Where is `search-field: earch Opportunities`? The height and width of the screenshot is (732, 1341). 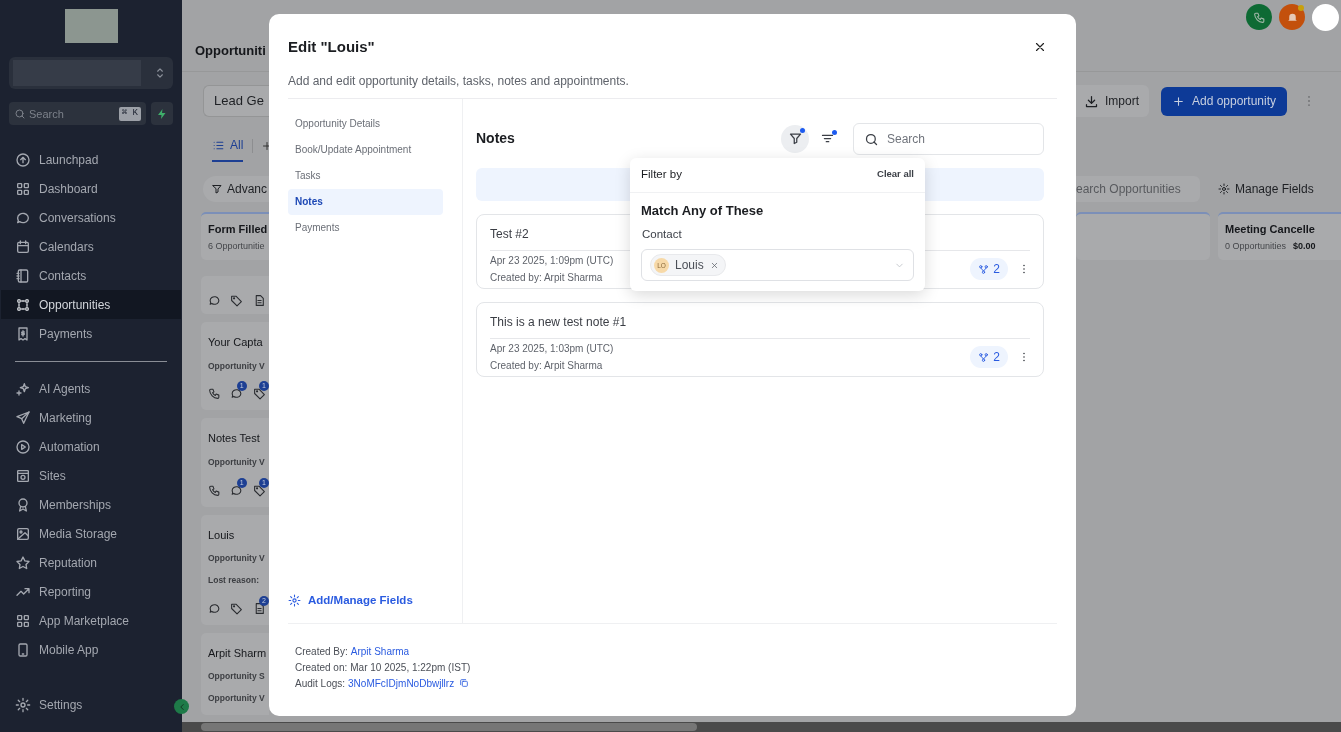 search-field: earch Opportunities is located at coordinates (1138, 189).